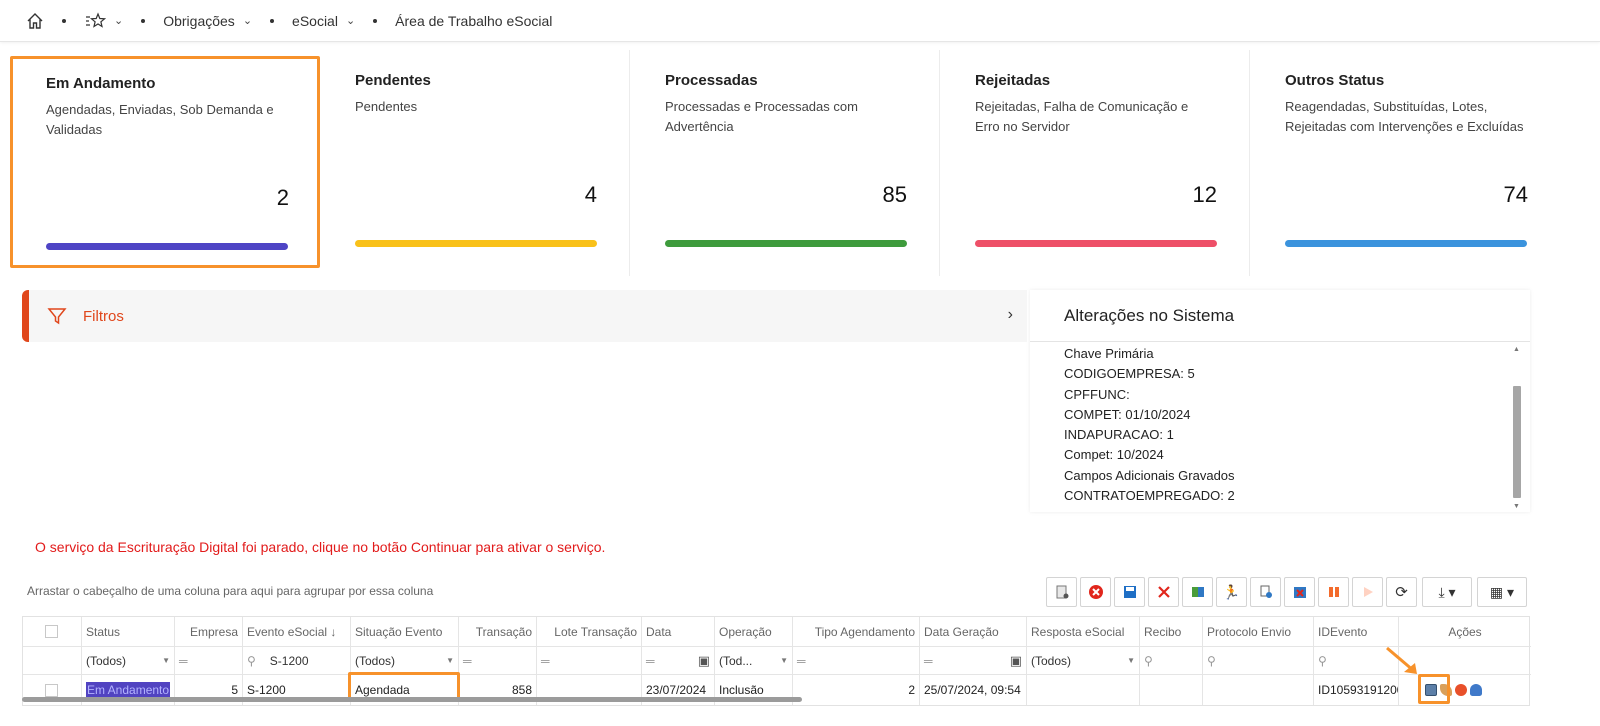 The image size is (1600, 726). I want to click on settings-doc-button, so click(1061, 592).